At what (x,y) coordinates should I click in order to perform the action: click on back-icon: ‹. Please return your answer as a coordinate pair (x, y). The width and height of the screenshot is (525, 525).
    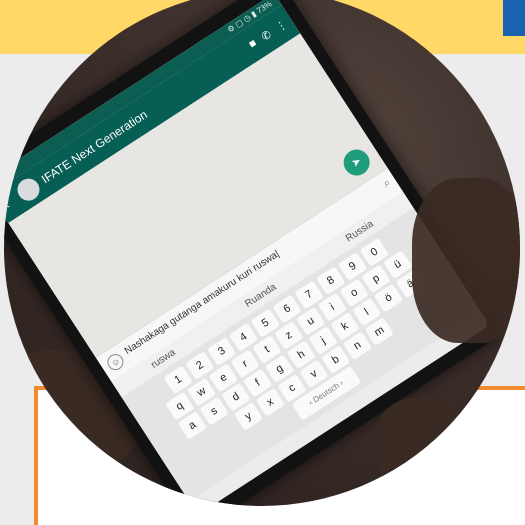
    Looking at the image, I should click on (11, 202).